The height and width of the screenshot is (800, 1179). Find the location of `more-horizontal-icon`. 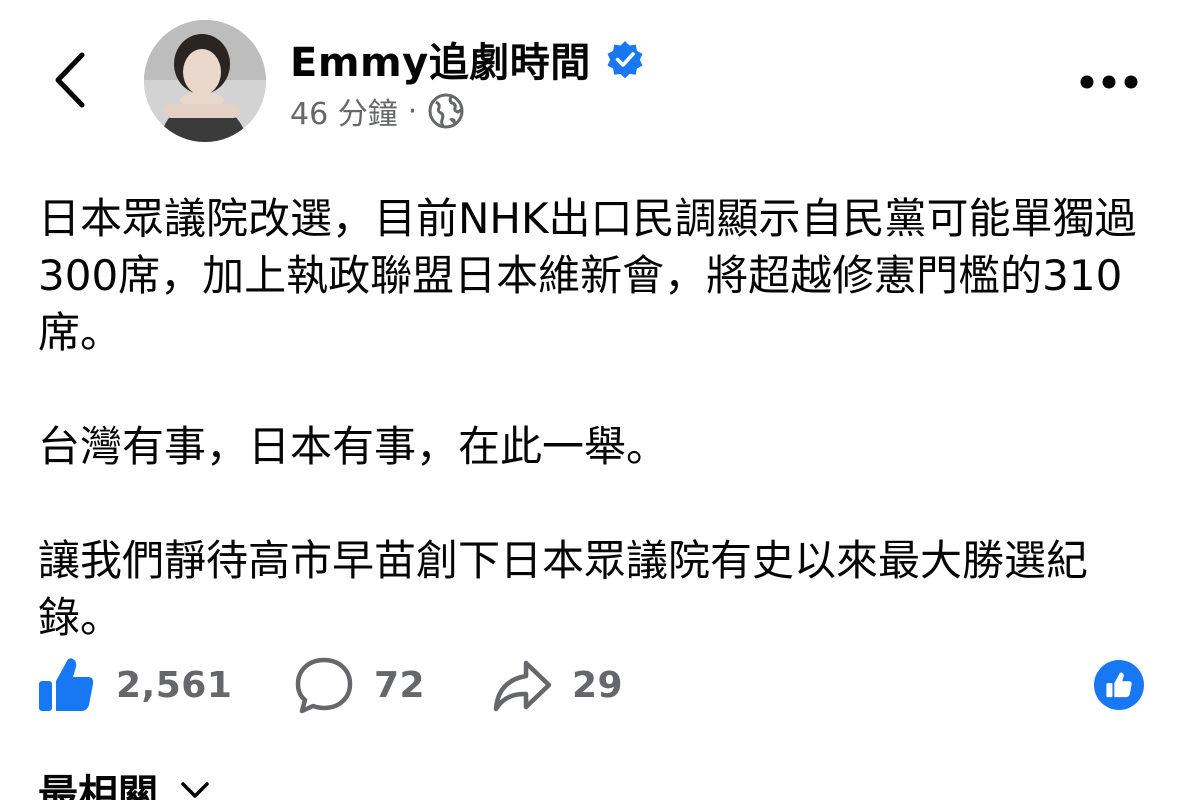

more-horizontal-icon is located at coordinates (1109, 82).